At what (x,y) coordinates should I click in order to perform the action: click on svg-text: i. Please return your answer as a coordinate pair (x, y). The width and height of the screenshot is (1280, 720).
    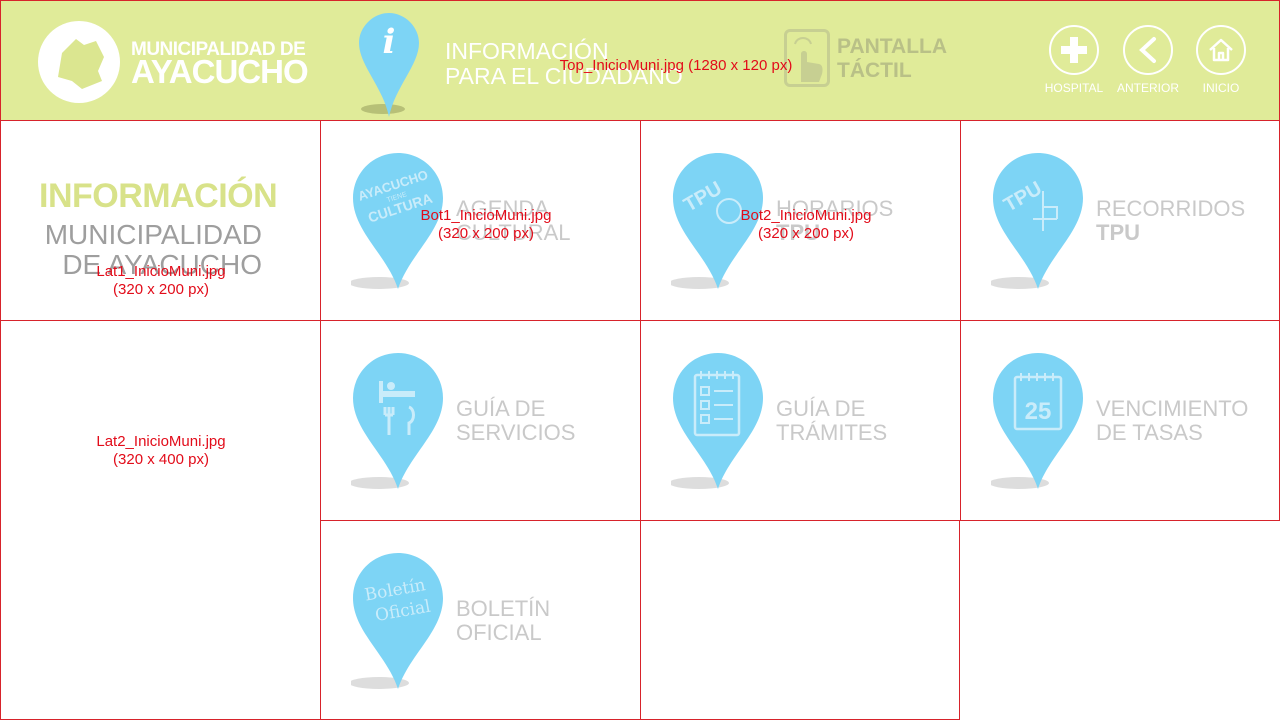
    Looking at the image, I should click on (389, 42).